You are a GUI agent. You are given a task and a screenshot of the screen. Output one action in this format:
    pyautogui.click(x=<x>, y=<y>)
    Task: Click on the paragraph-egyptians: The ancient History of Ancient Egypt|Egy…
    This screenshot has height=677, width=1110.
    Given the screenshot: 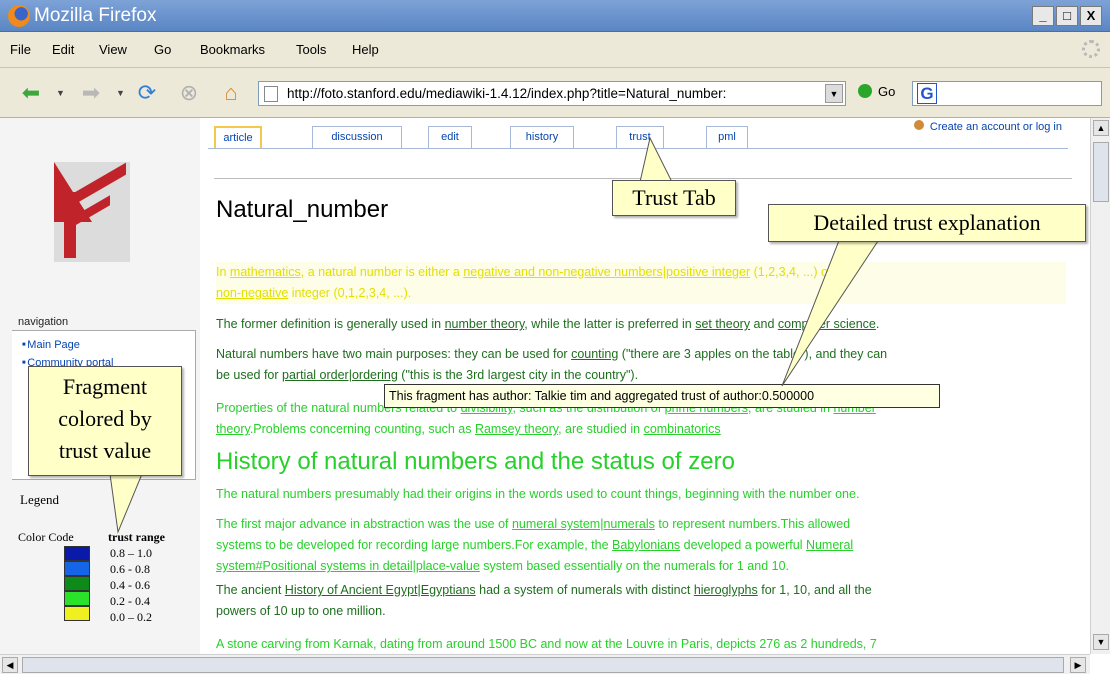 What is the action you would take?
    pyautogui.click(x=544, y=600)
    